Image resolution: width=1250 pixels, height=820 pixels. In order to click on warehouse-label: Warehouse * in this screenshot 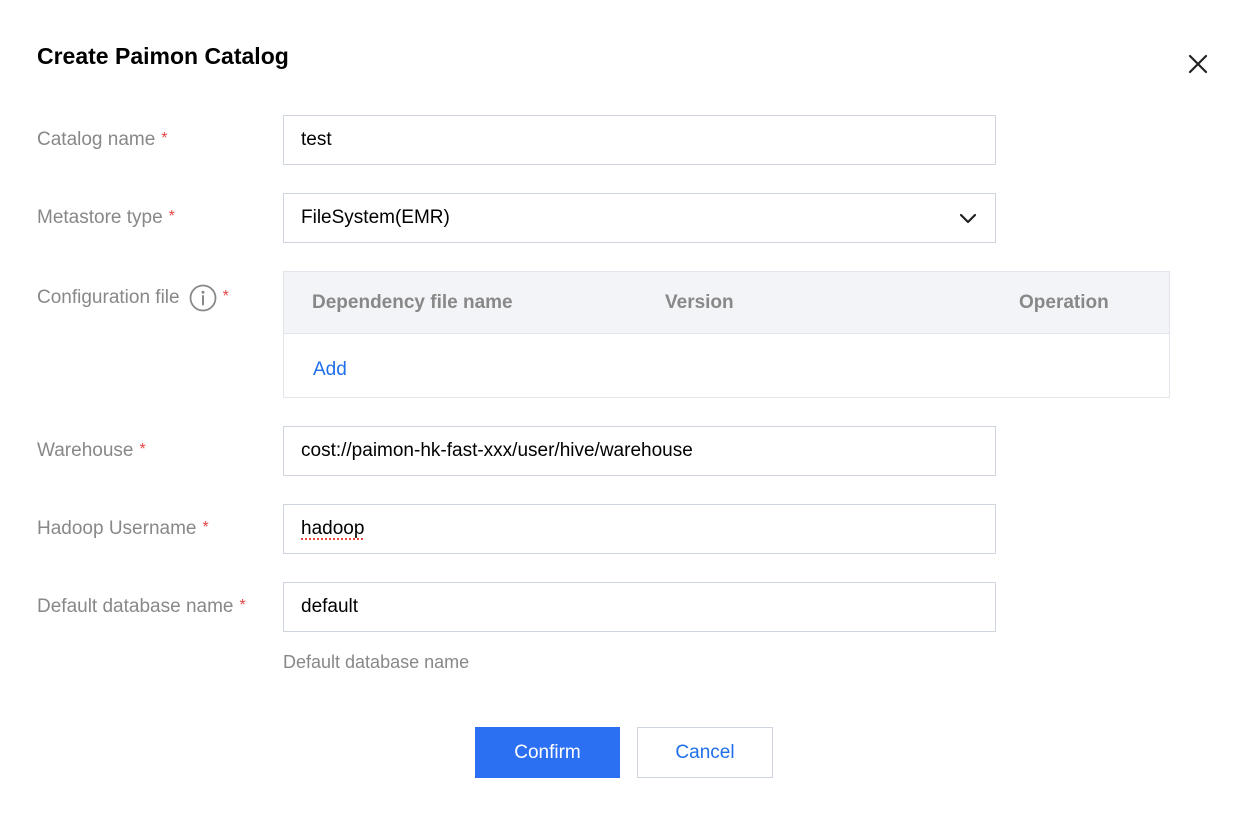, I will do `click(91, 451)`.